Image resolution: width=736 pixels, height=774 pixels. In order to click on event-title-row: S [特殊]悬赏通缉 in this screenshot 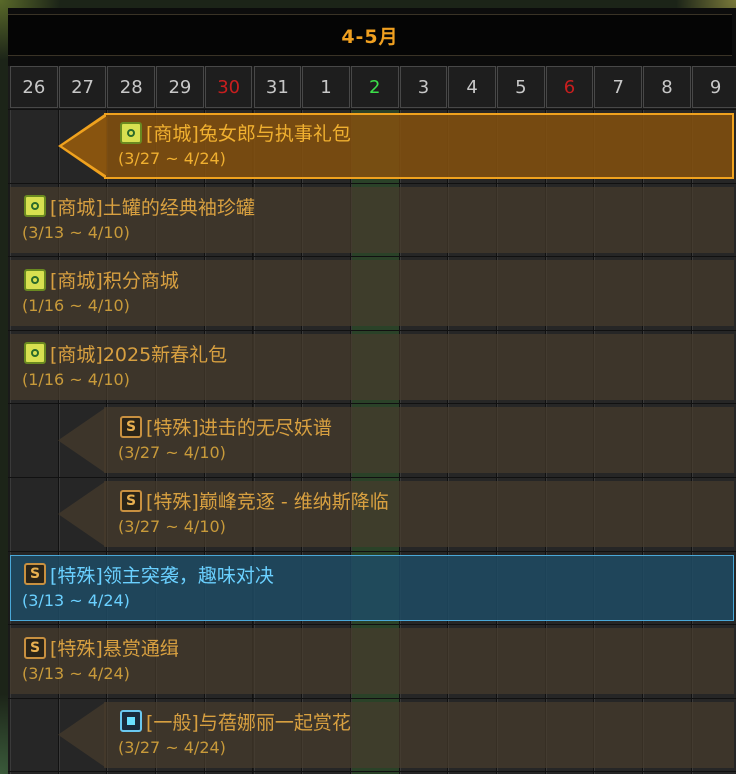, I will do `click(101, 647)`.